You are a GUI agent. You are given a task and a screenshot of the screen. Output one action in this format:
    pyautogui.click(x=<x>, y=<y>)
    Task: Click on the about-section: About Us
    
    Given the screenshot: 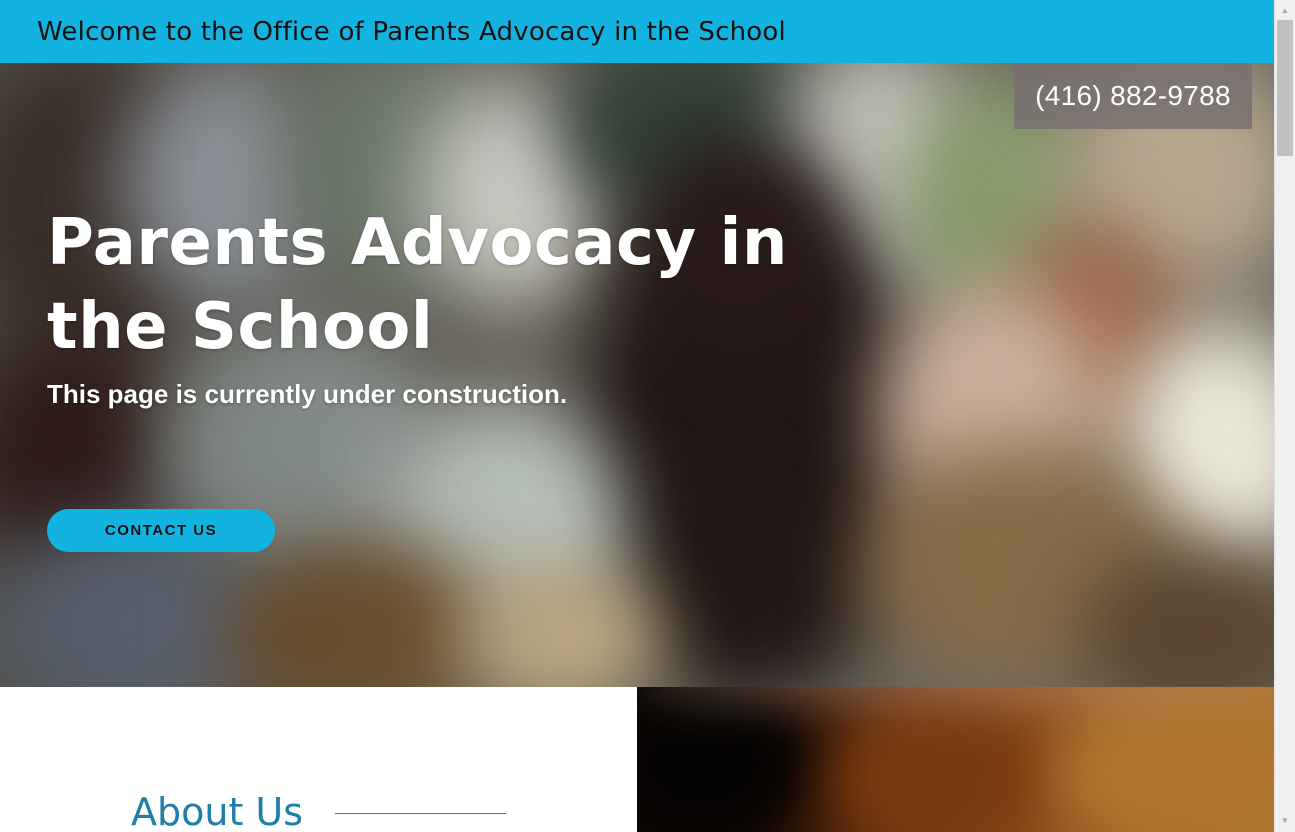 What is the action you would take?
    pyautogui.click(x=318, y=759)
    